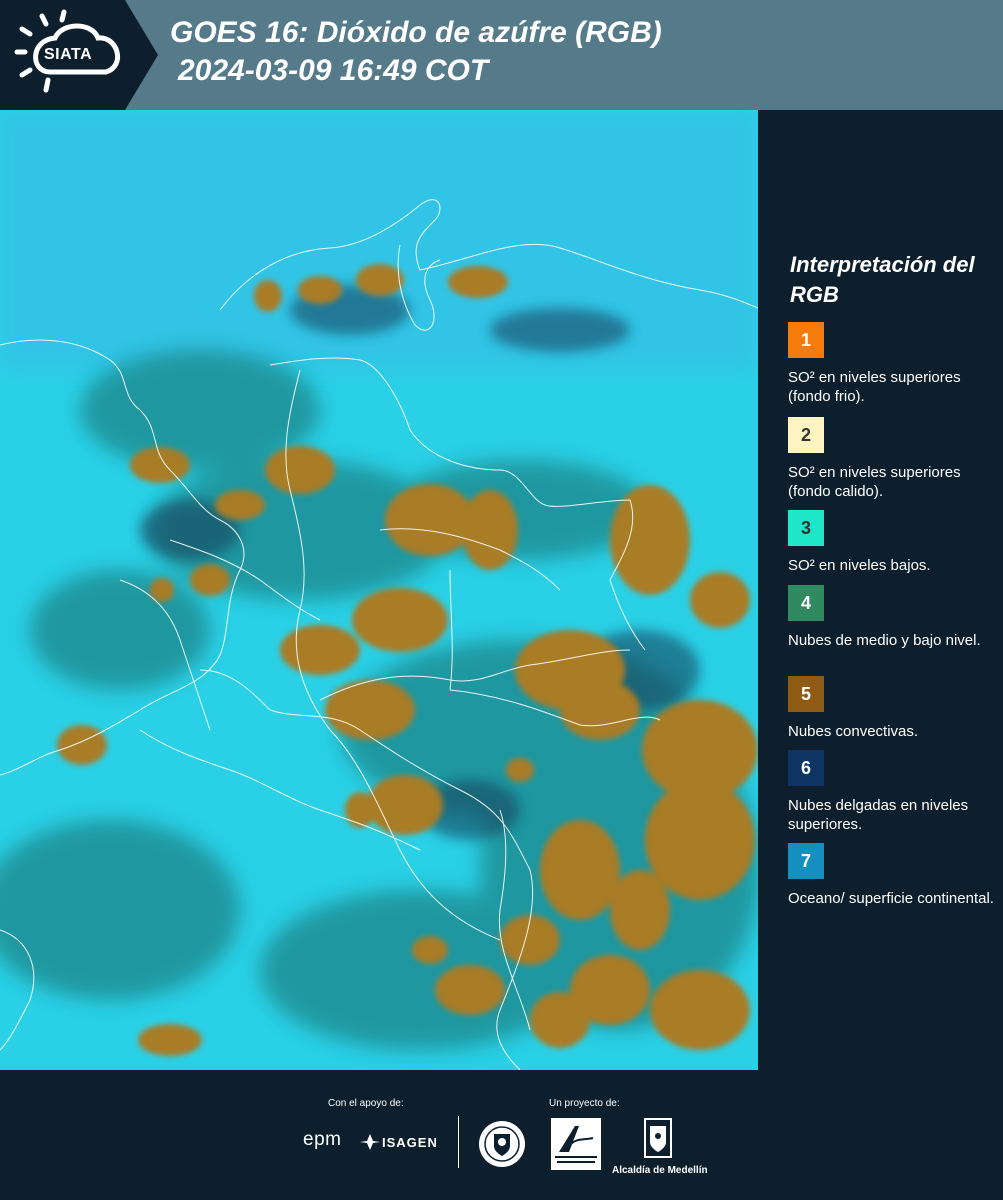  I want to click on legend-swatch: 6, so click(806, 768).